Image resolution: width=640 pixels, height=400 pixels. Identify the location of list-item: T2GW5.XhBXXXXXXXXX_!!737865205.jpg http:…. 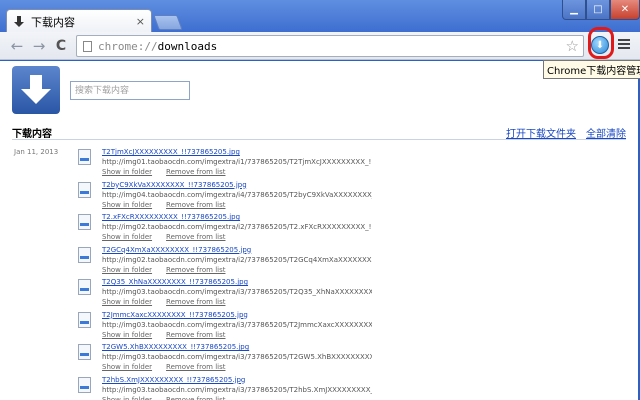
(353, 358).